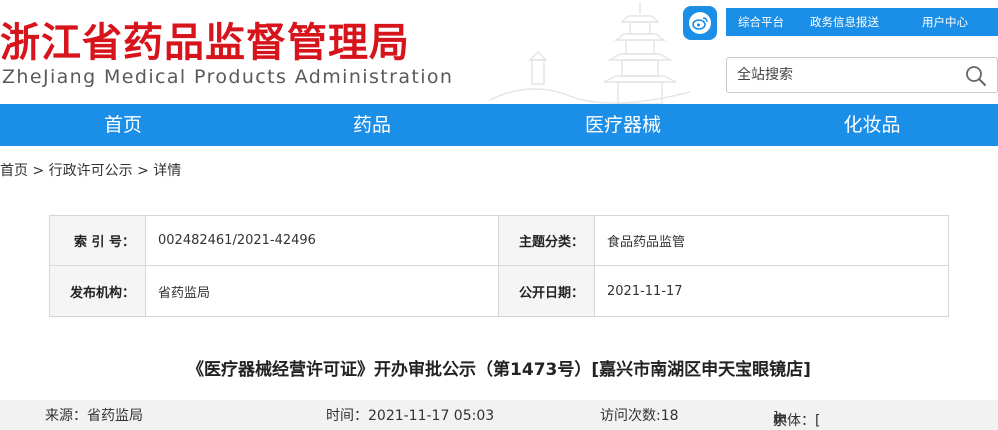 This screenshot has height=430, width=998. What do you see at coordinates (499, 125) in the screenshot?
I see `main-nav: 首页 药品 医疗器械 化妆品` at bounding box center [499, 125].